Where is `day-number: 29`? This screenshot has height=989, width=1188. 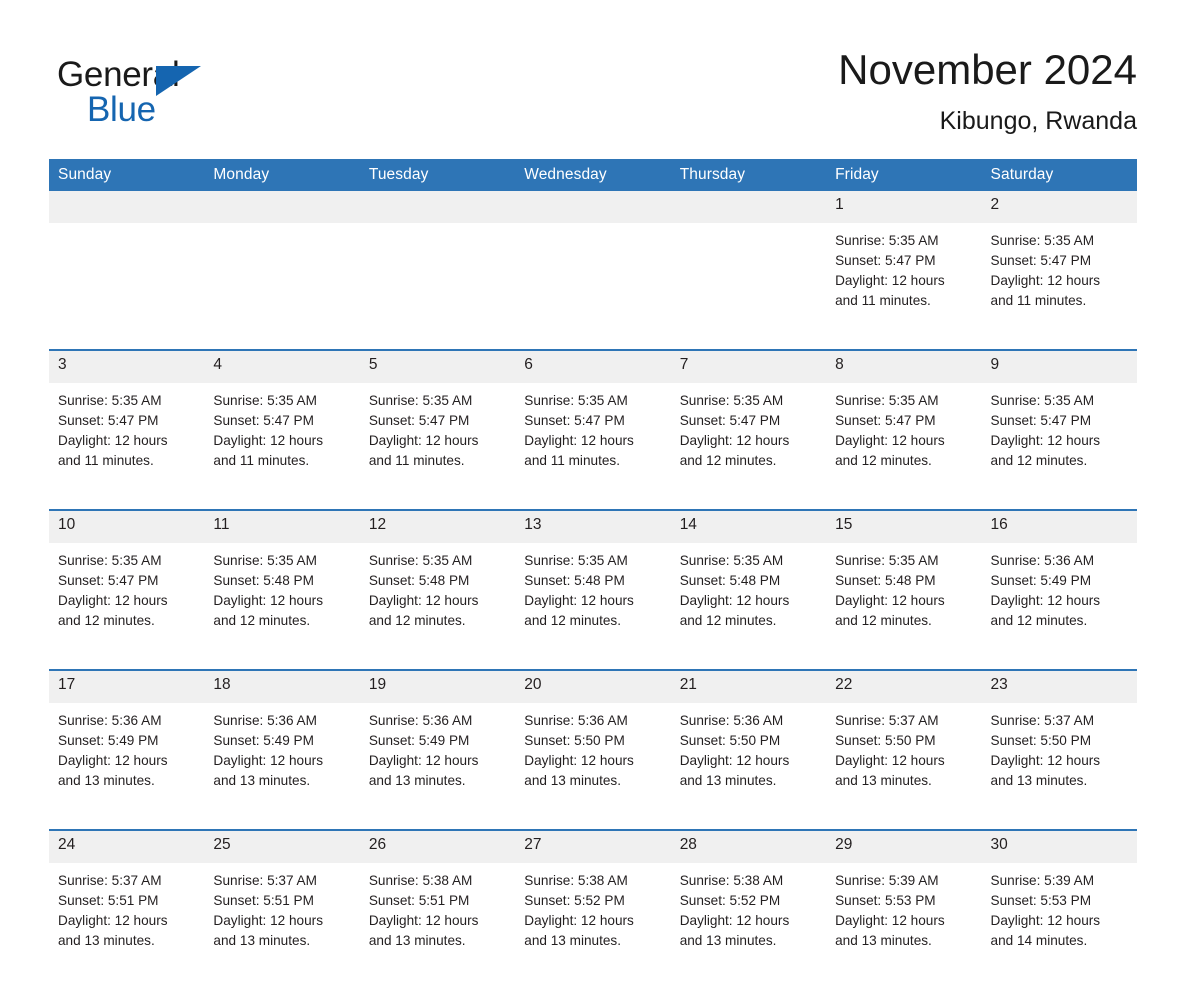 day-number: 29 is located at coordinates (904, 847).